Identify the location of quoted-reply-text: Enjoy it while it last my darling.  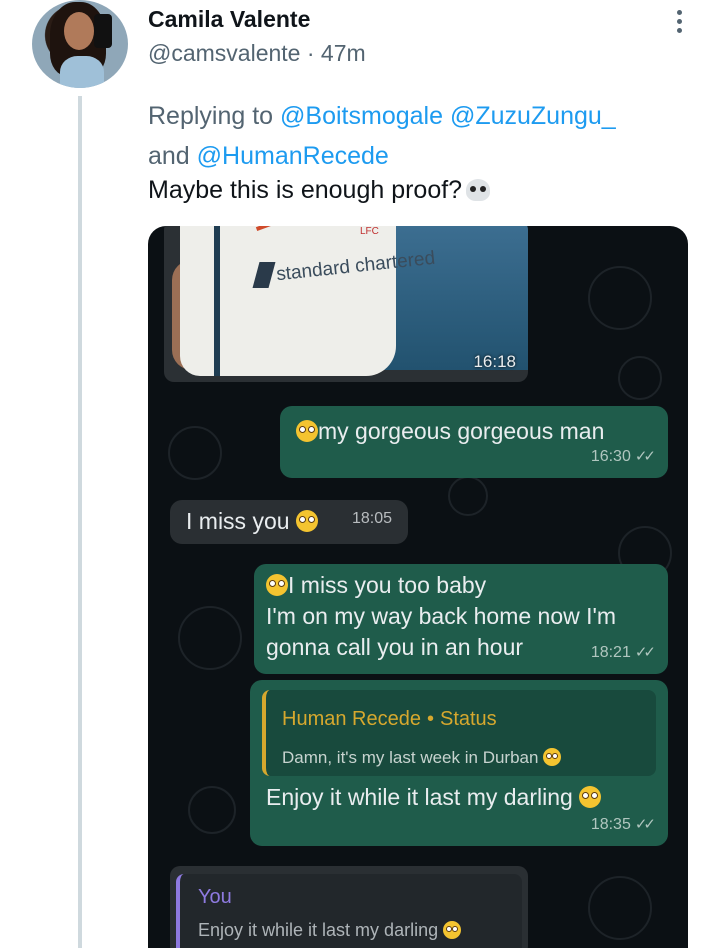
(318, 930).